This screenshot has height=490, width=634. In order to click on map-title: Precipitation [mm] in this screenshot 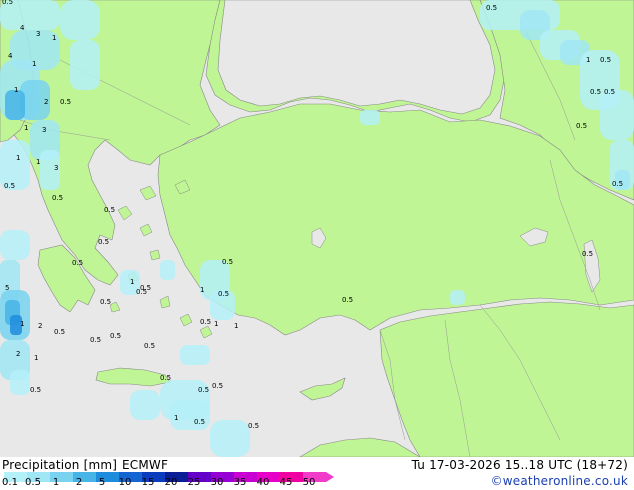, I will do `click(60, 465)`.